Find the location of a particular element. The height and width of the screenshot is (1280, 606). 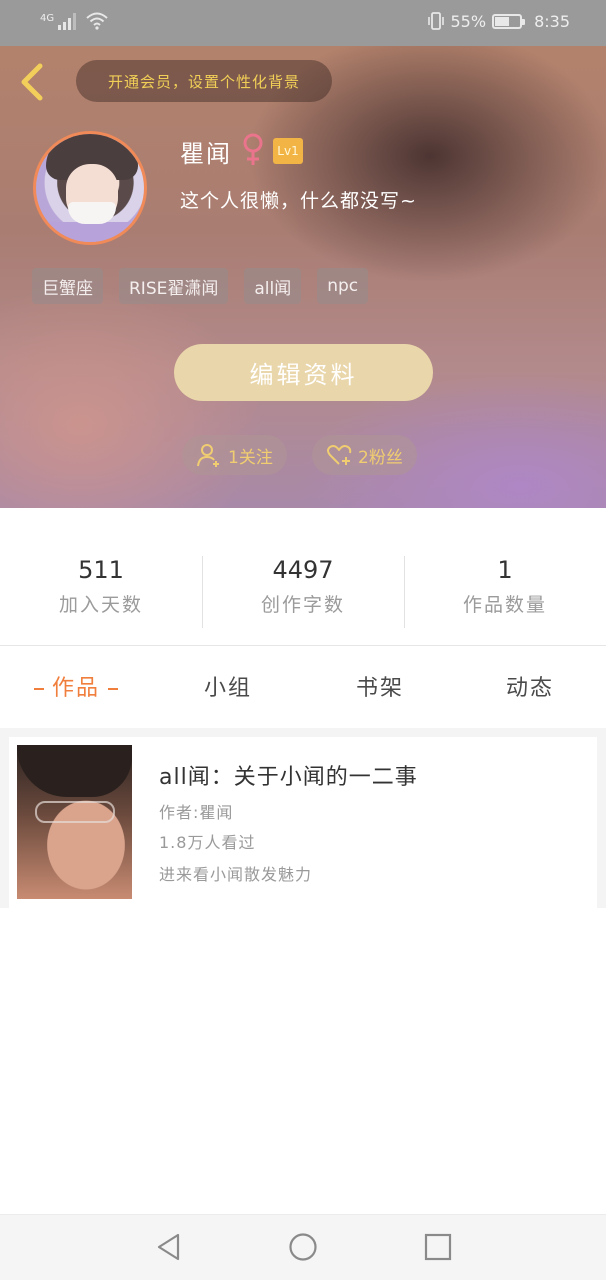

heart-plus-icon is located at coordinates (339, 455).